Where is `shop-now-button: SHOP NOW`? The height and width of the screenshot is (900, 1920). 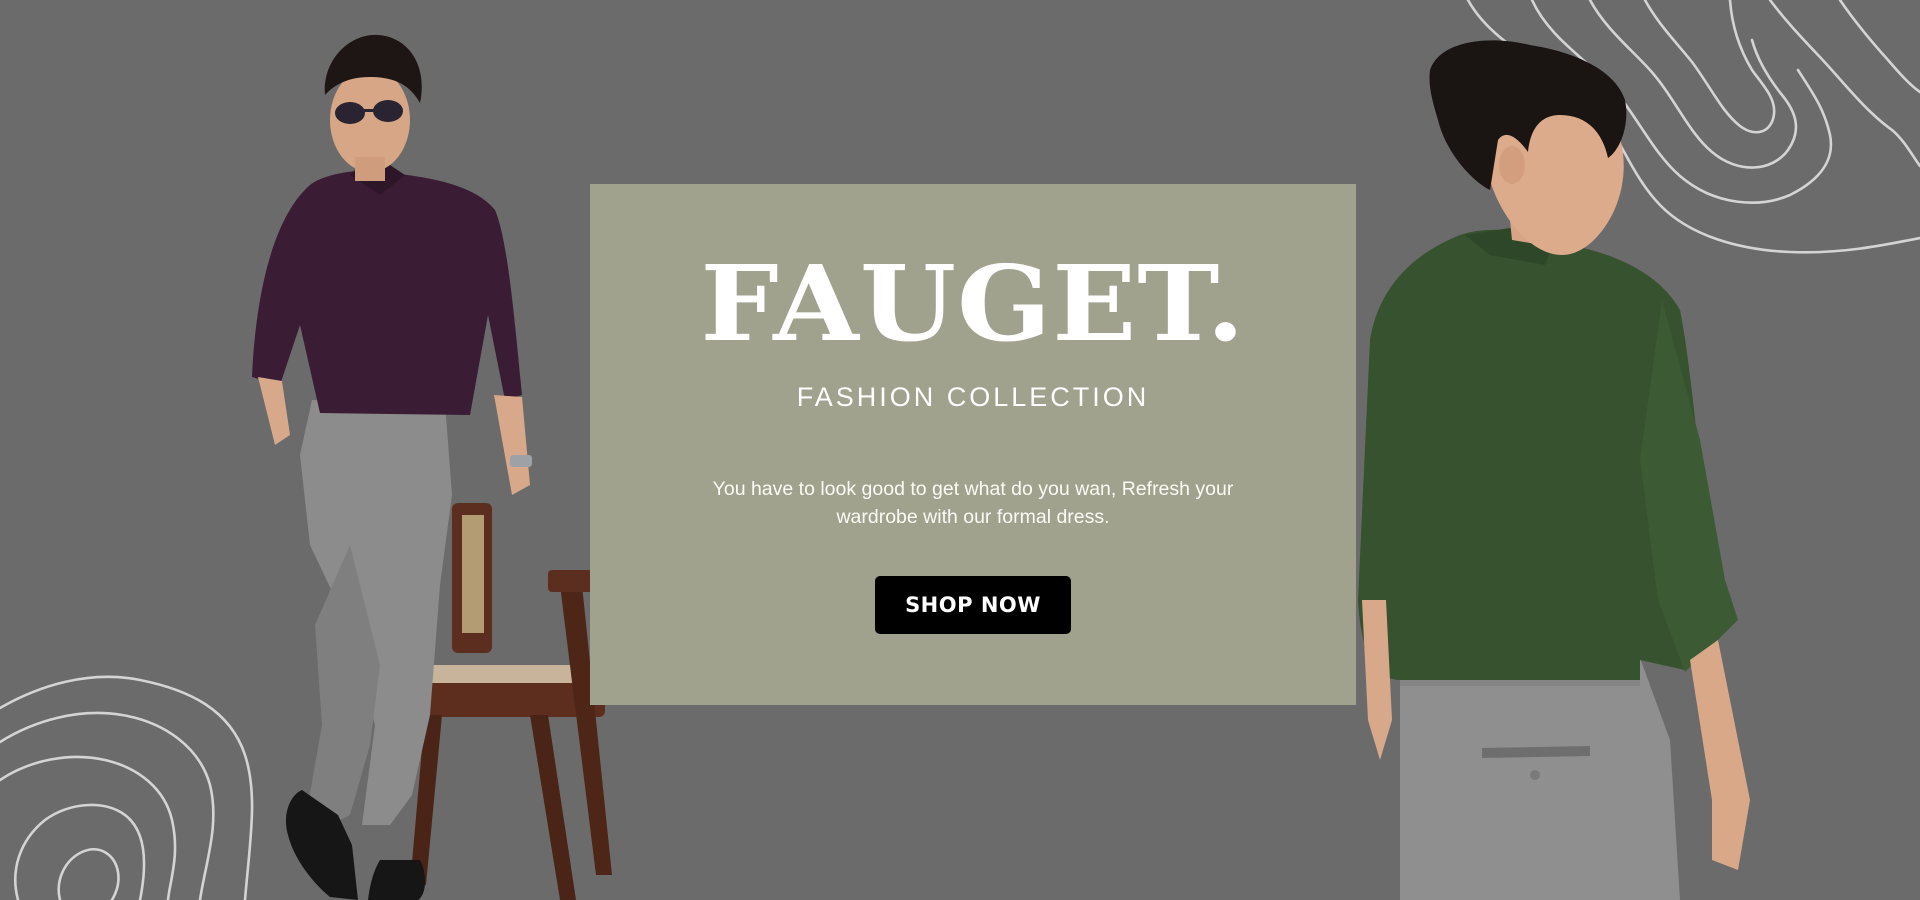
shop-now-button: SHOP NOW is located at coordinates (973, 605).